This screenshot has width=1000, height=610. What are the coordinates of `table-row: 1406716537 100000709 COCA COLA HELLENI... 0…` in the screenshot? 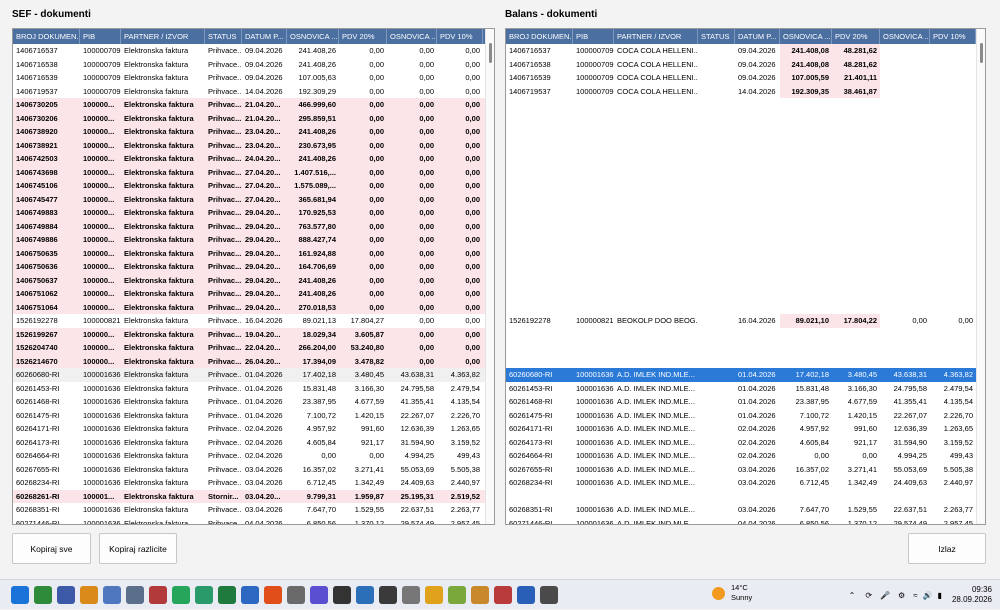 It's located at (745, 51).